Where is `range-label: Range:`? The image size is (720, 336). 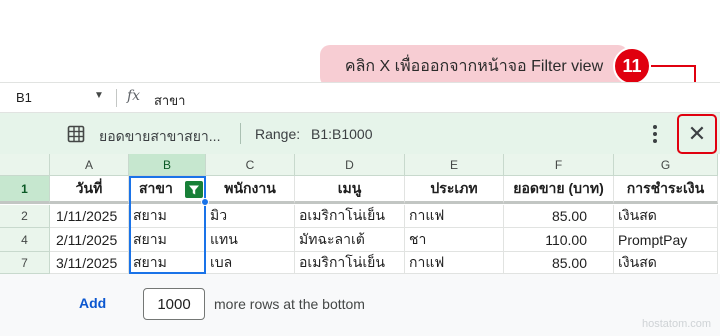 range-label: Range: is located at coordinates (278, 134).